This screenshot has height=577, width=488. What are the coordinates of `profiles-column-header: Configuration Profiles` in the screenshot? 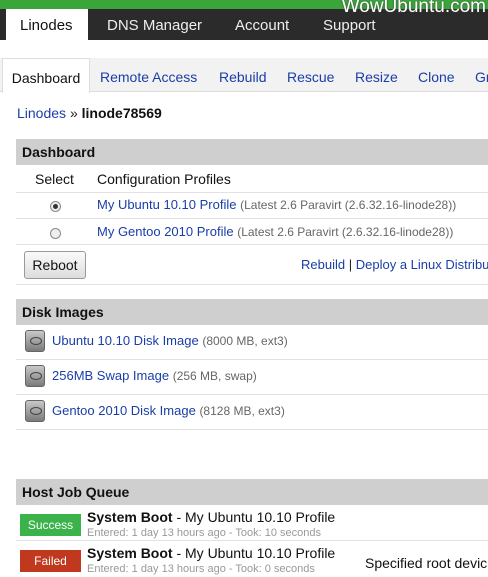 It's located at (164, 179).